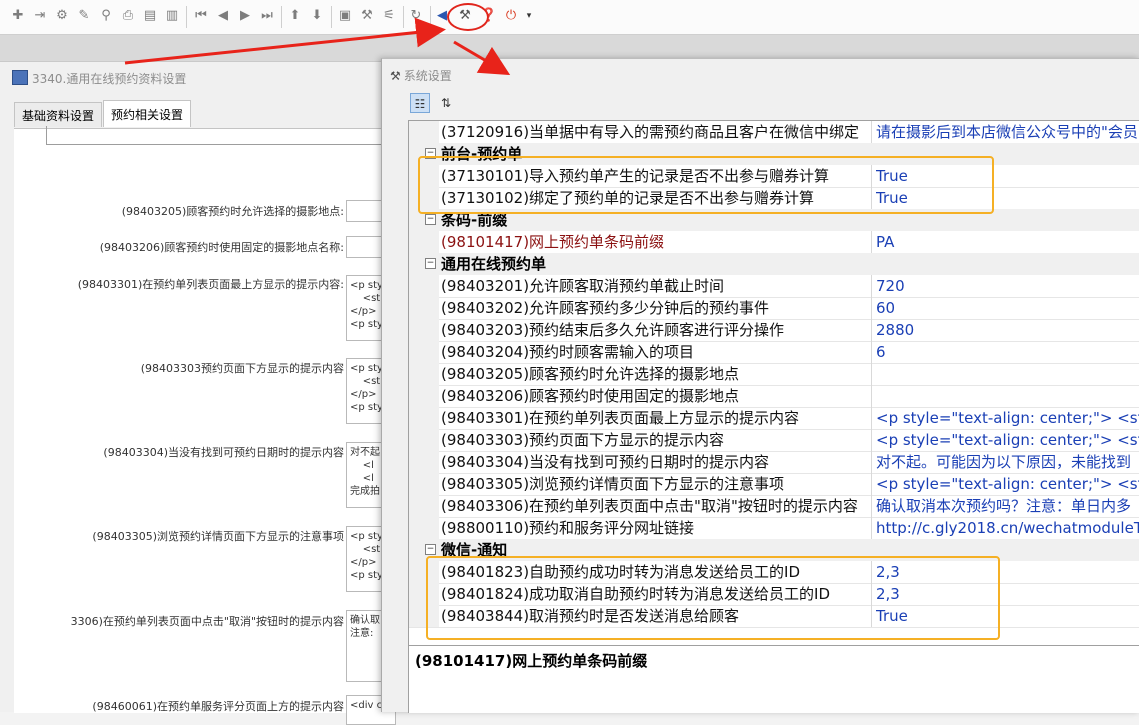 This screenshot has width=1139, height=725. I want to click on arrow-to-settings-window, so click(482, 58).